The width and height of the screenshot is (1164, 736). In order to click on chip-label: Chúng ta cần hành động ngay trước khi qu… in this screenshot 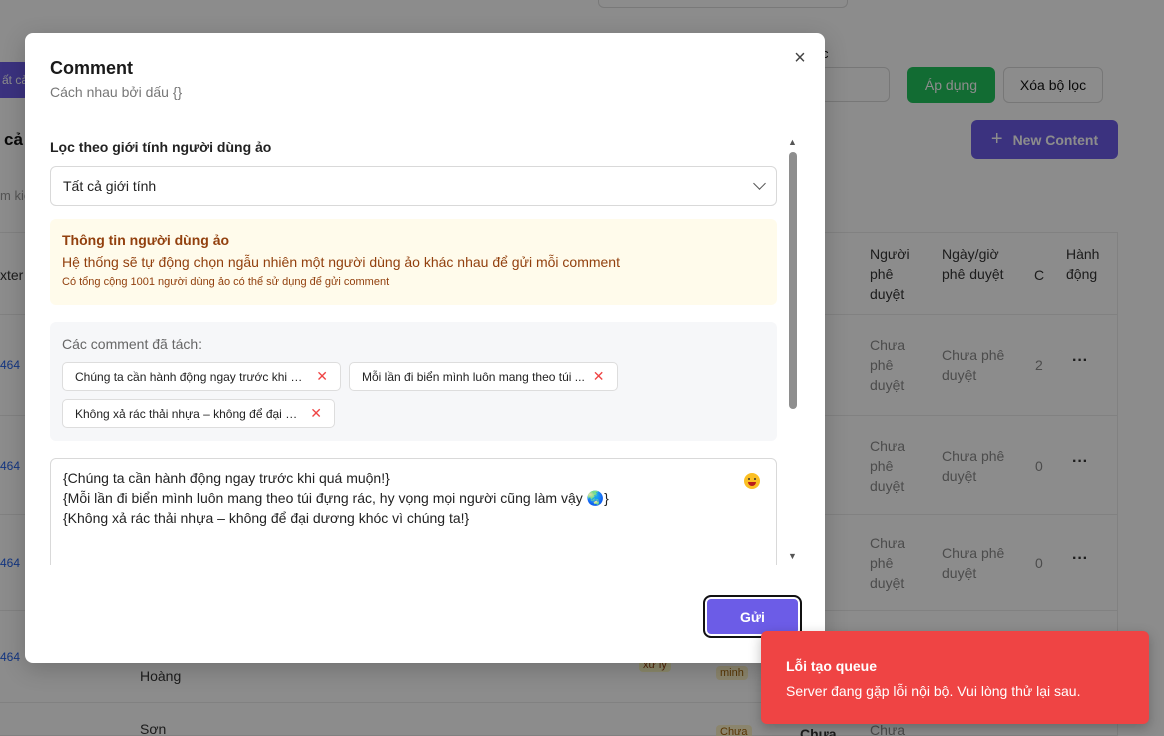, I will do `click(192, 376)`.